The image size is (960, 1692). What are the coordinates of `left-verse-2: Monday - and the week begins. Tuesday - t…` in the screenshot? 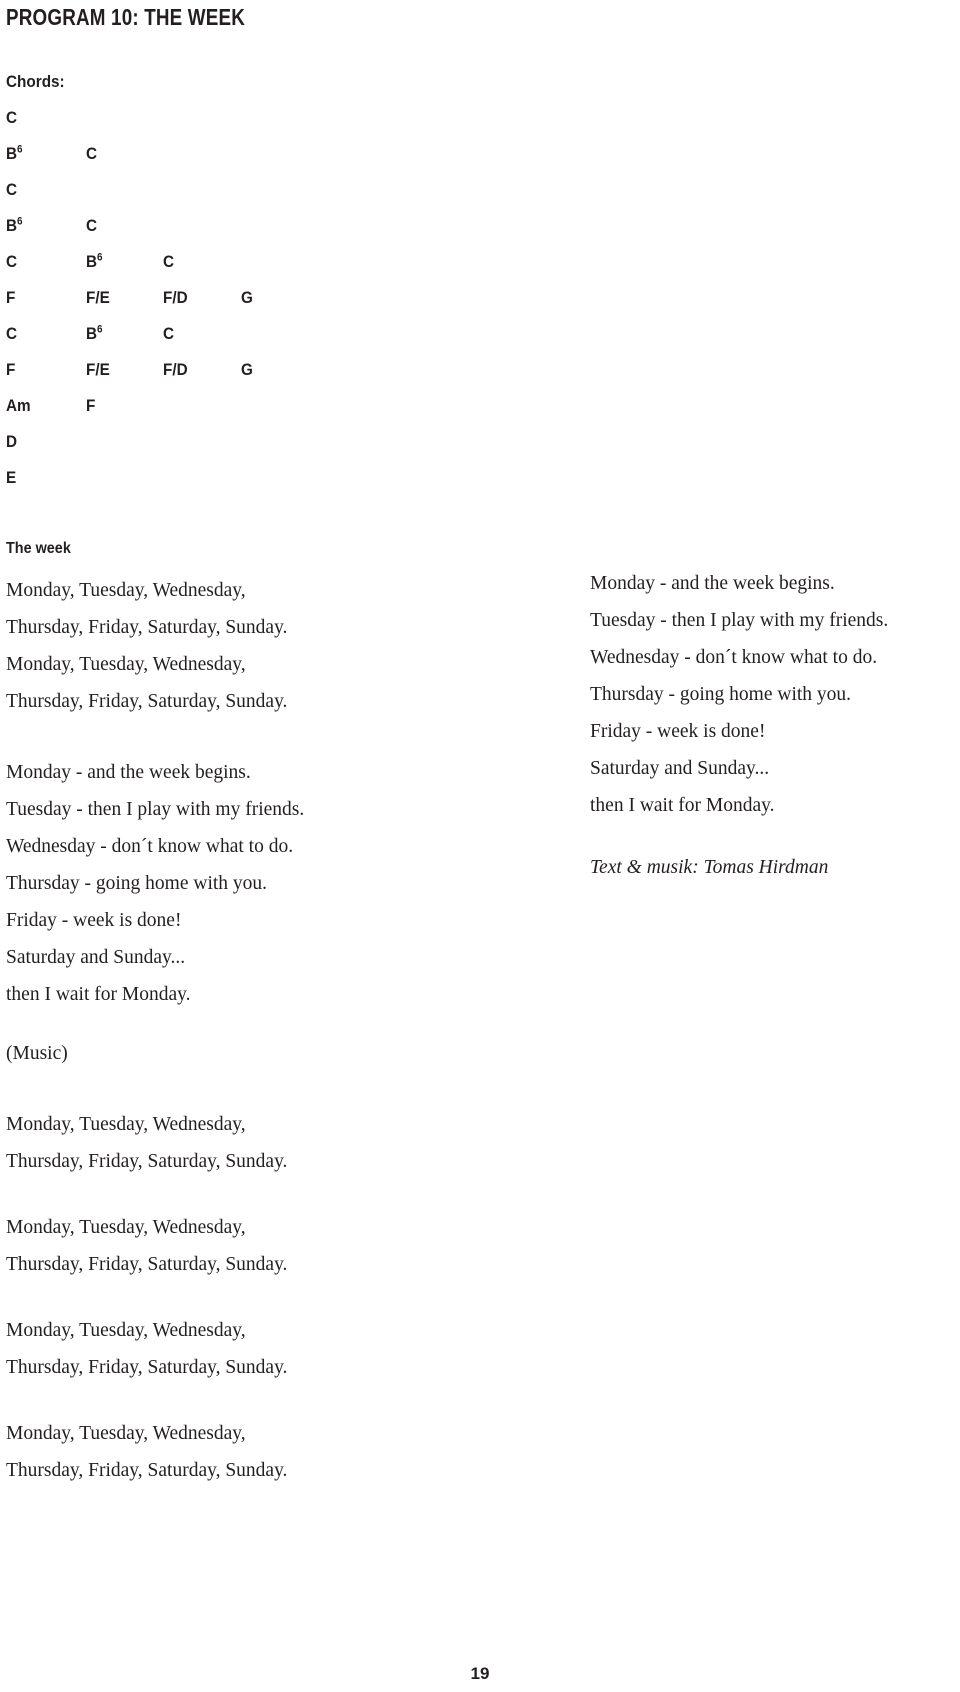 It's located at (266, 883).